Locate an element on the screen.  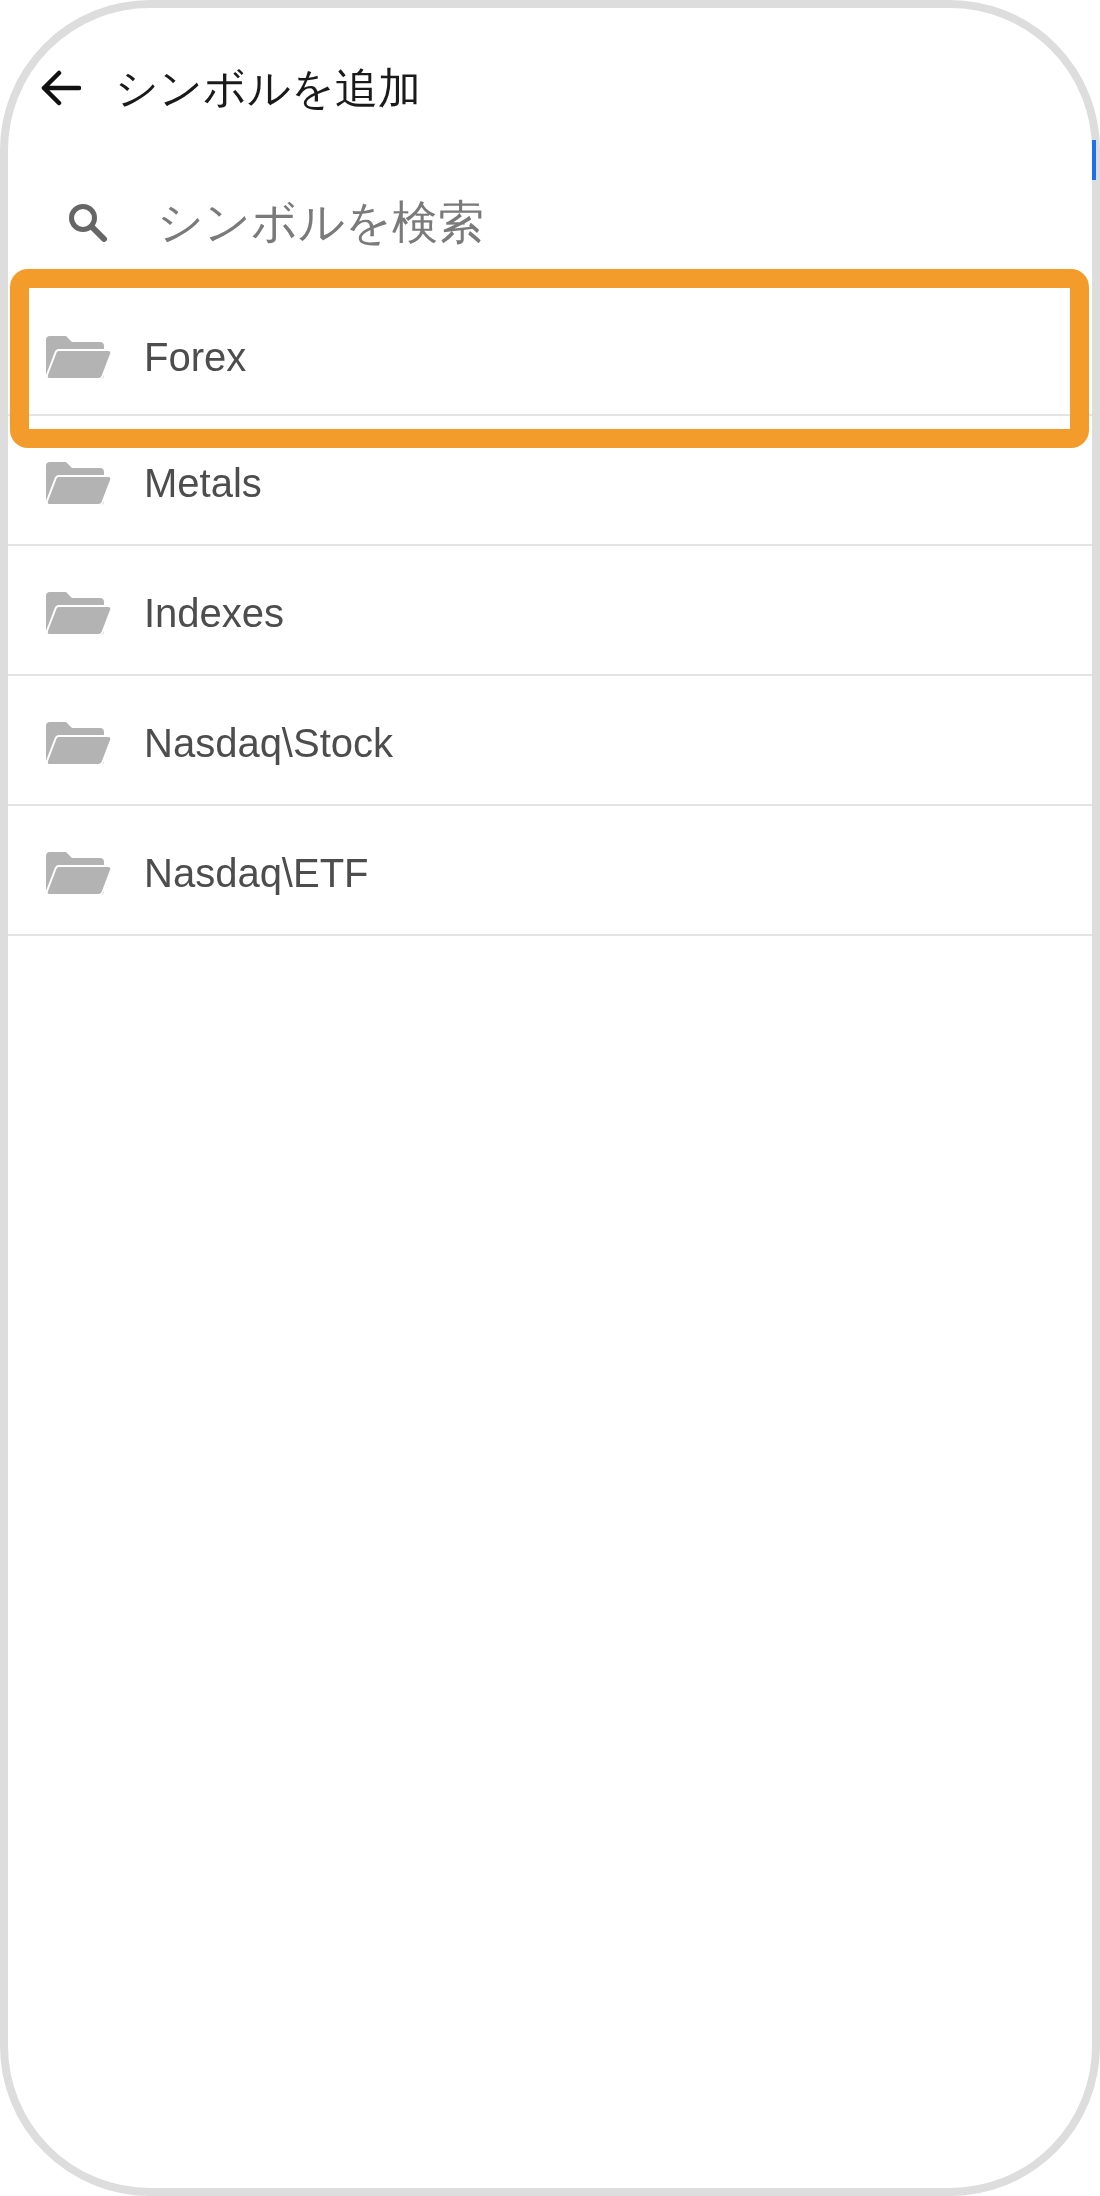
screen-title: シンボルを追加 is located at coordinates (268, 88).